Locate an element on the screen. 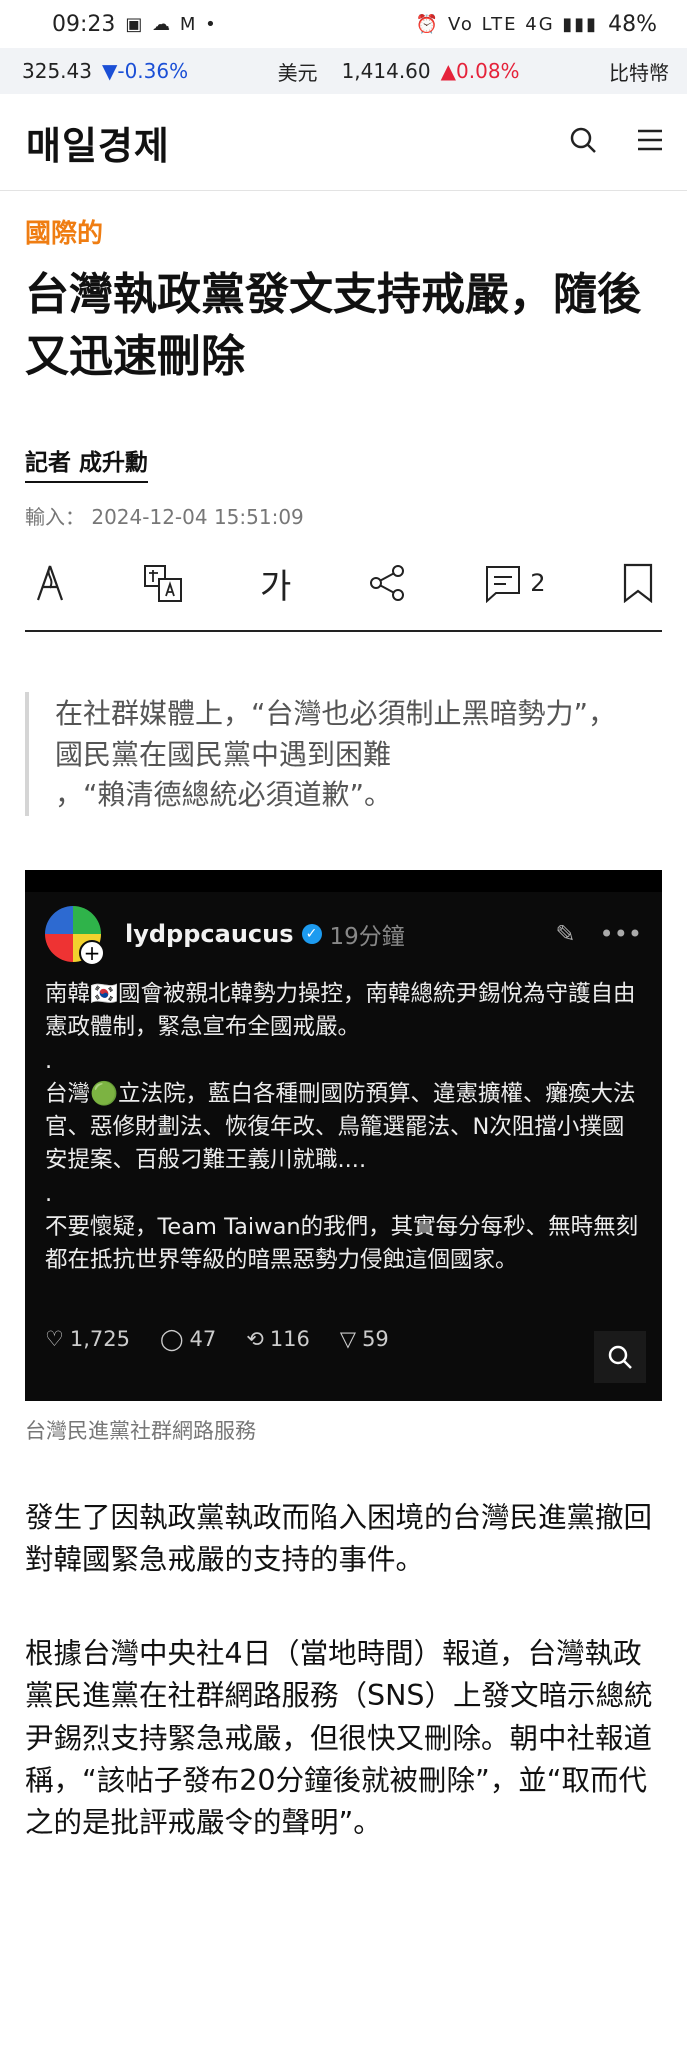 The height and width of the screenshot is (2048, 687). magnify-icon is located at coordinates (620, 1357).